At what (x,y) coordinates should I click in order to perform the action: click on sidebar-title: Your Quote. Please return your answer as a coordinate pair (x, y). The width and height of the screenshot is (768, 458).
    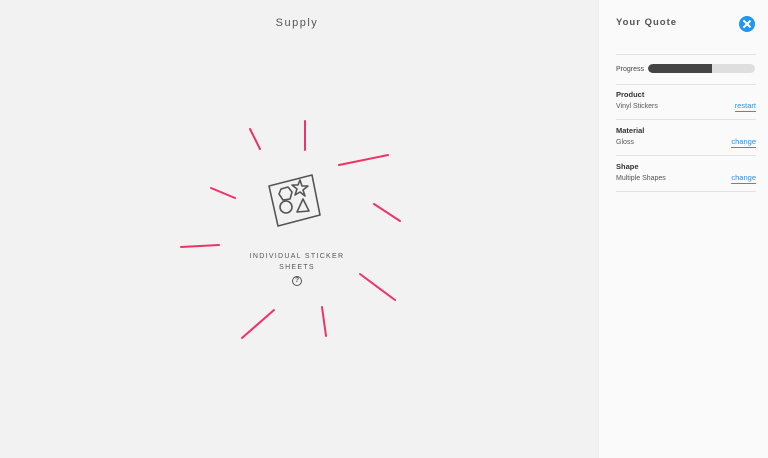
    Looking at the image, I should click on (647, 22).